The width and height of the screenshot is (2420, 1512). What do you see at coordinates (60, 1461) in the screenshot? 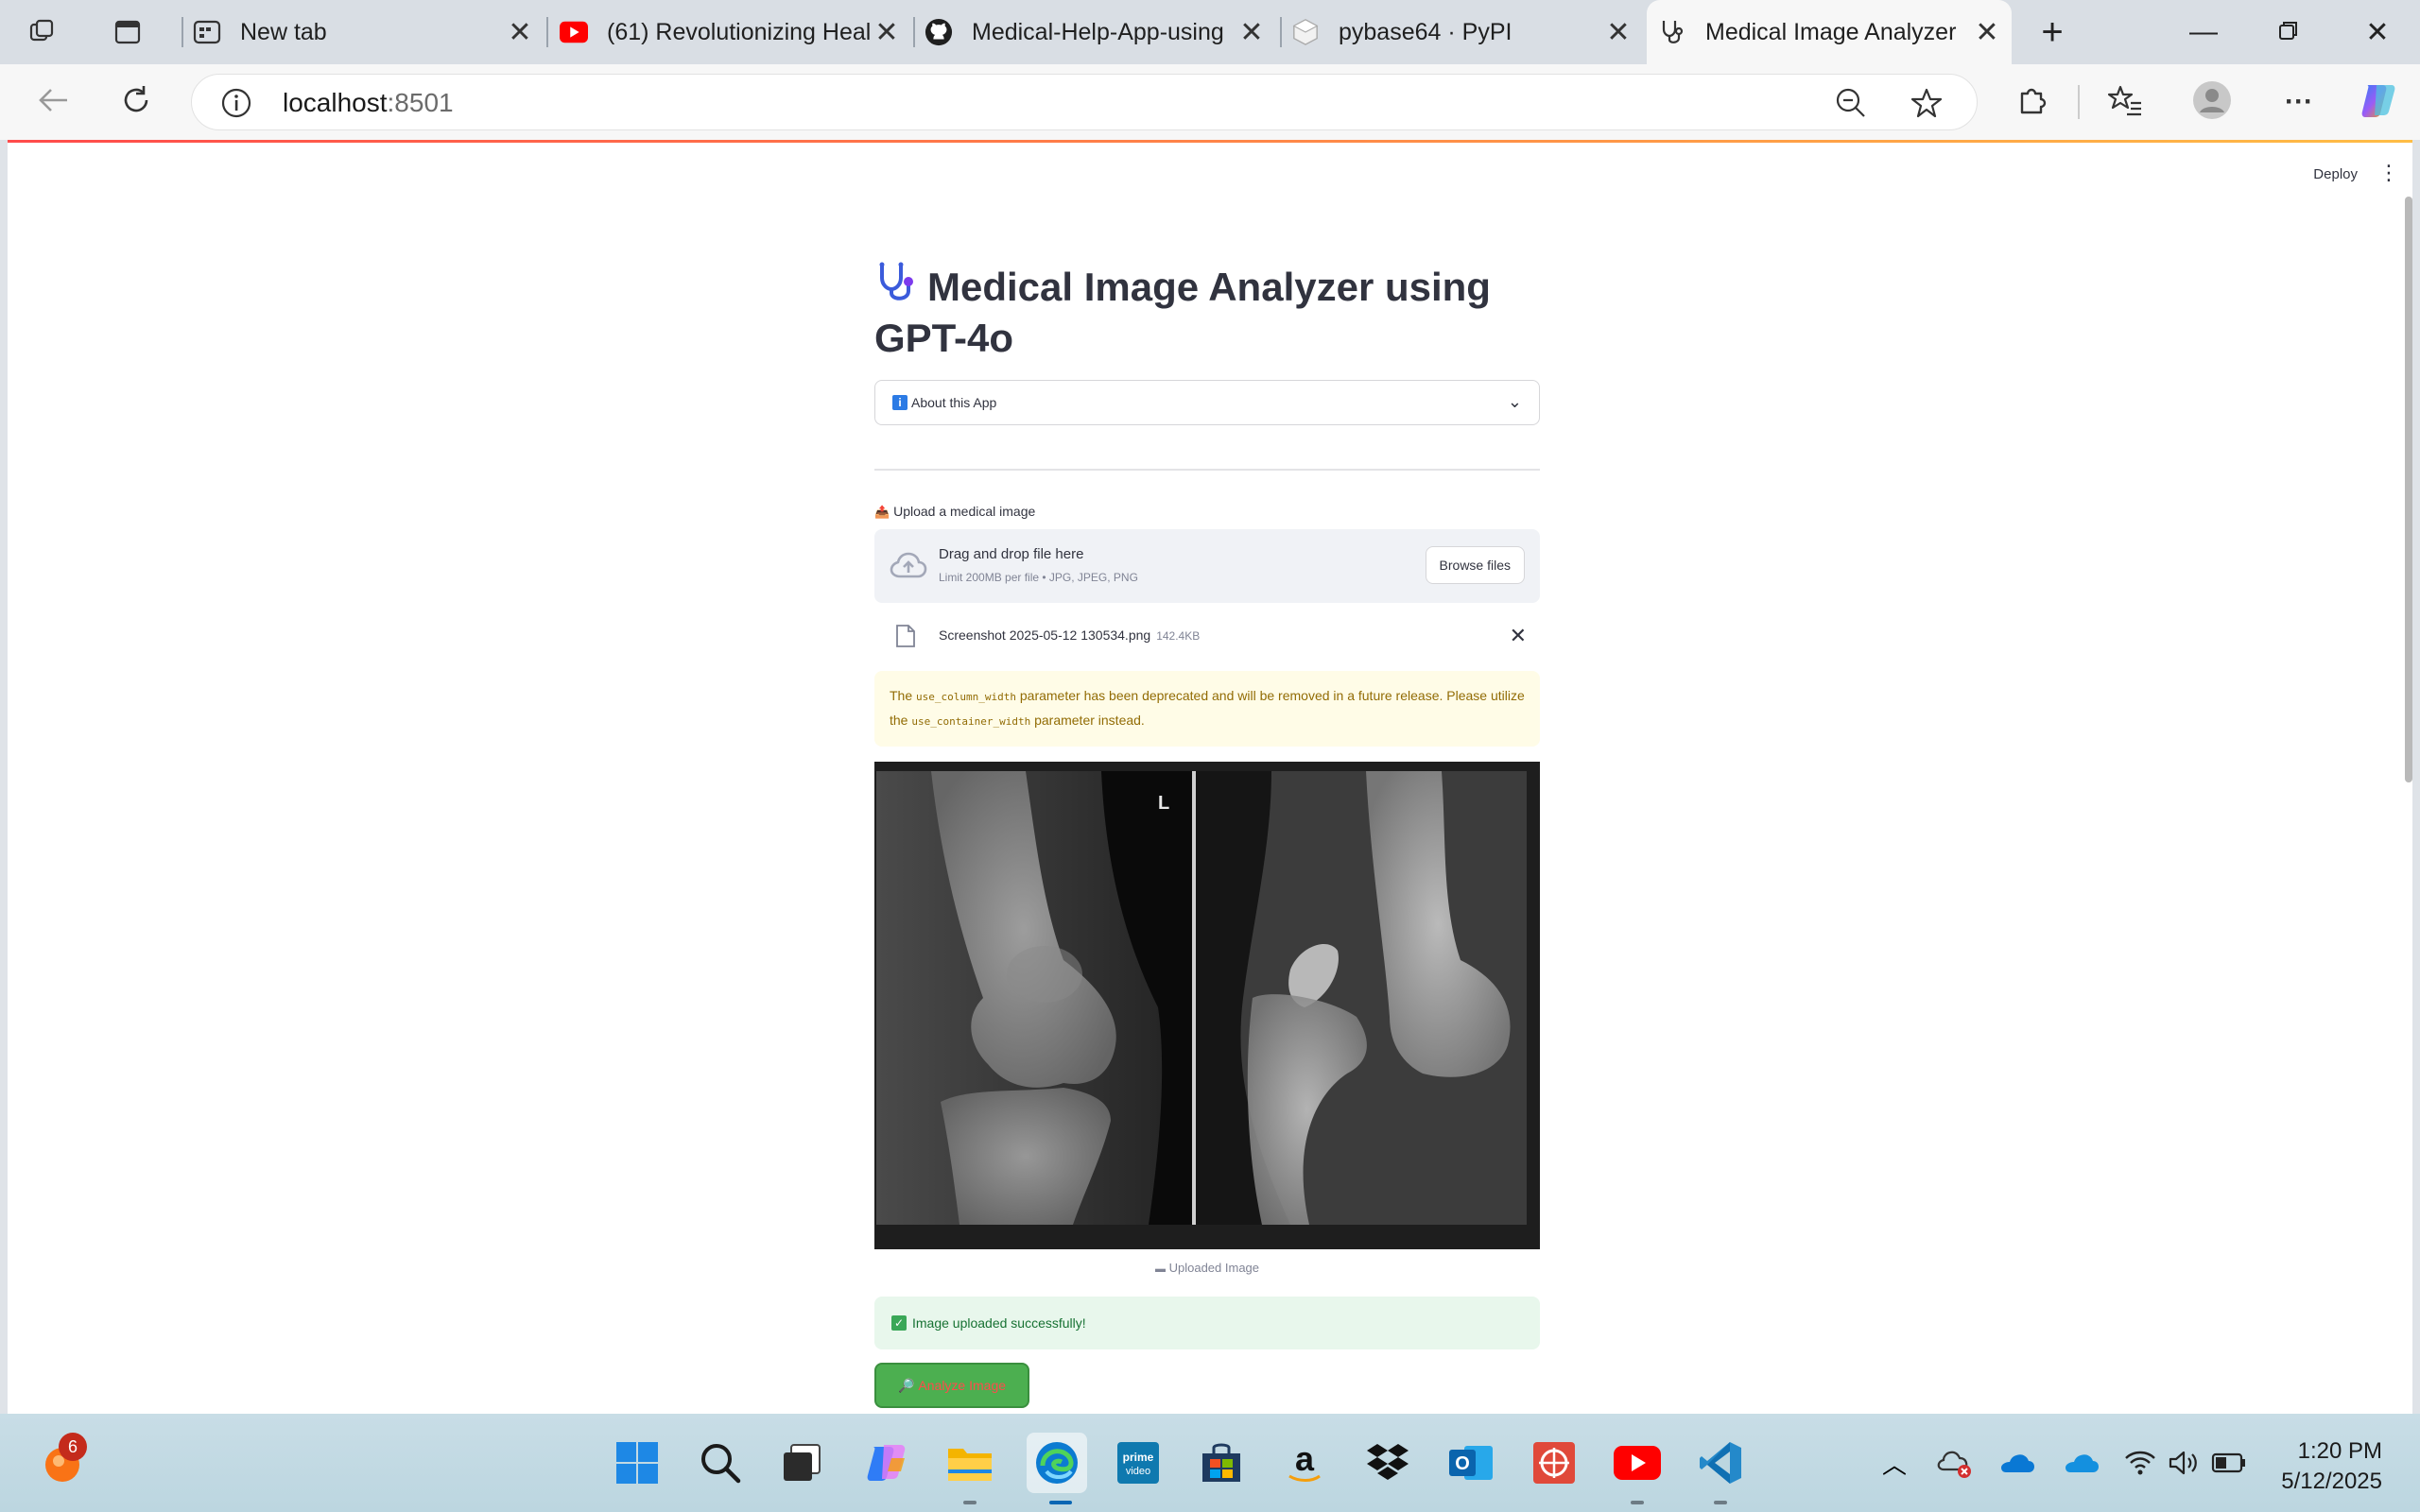
I see `weather-widget: 6` at bounding box center [60, 1461].